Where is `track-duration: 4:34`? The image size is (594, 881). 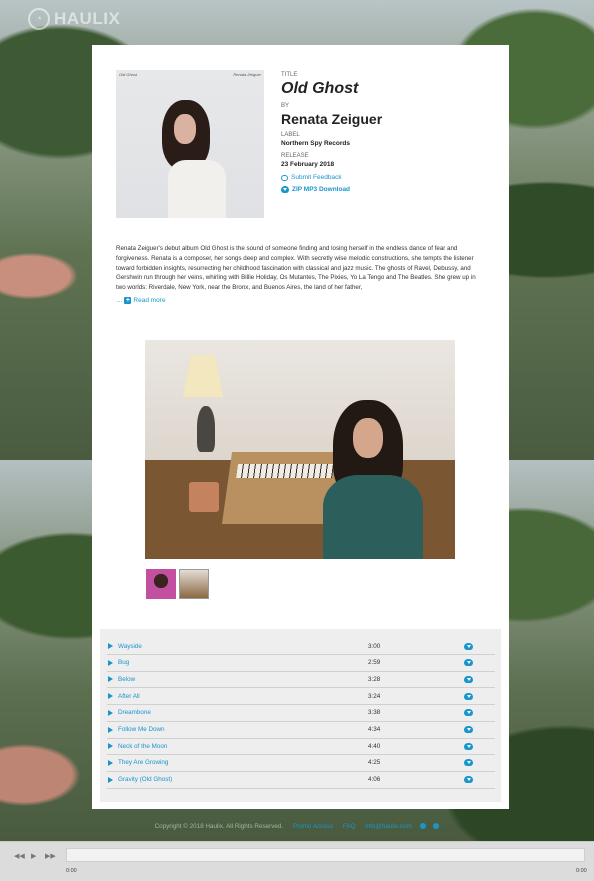
track-duration: 4:34 is located at coordinates (374, 729).